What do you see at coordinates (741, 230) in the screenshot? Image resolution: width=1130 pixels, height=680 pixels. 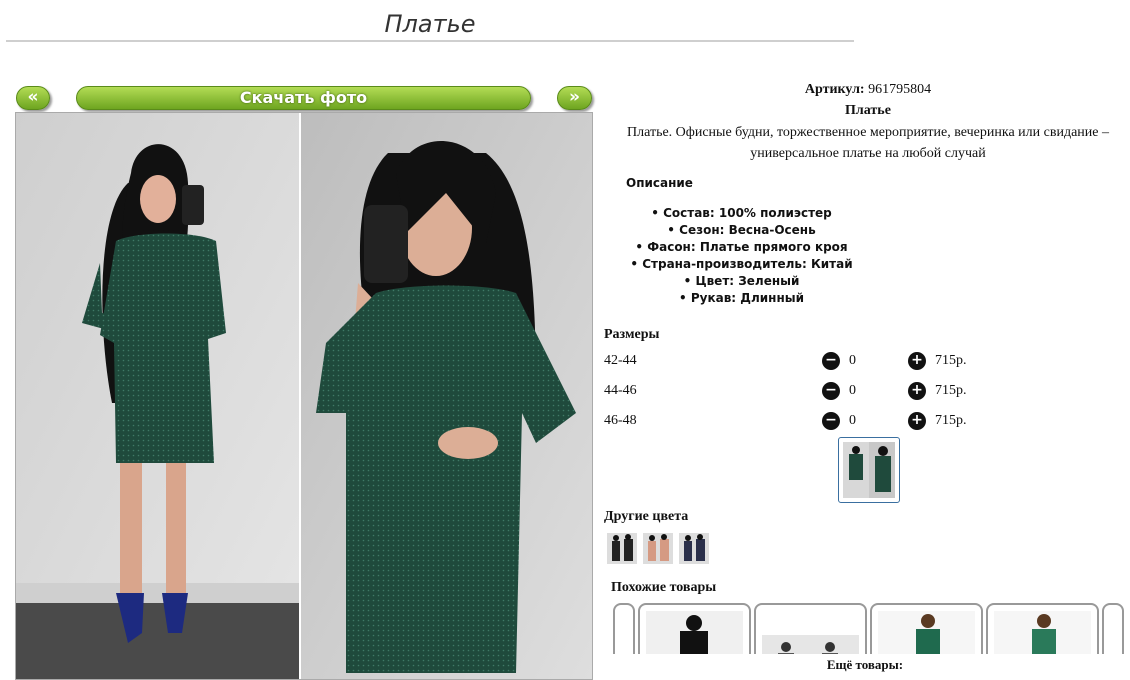 I see `property-item: Сезон: Весна-Осень` at bounding box center [741, 230].